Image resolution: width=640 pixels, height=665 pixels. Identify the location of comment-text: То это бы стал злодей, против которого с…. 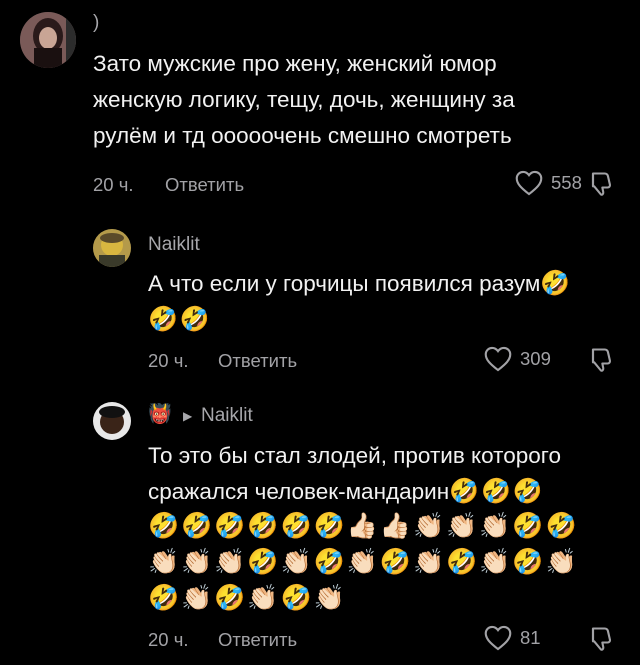
(354, 474).